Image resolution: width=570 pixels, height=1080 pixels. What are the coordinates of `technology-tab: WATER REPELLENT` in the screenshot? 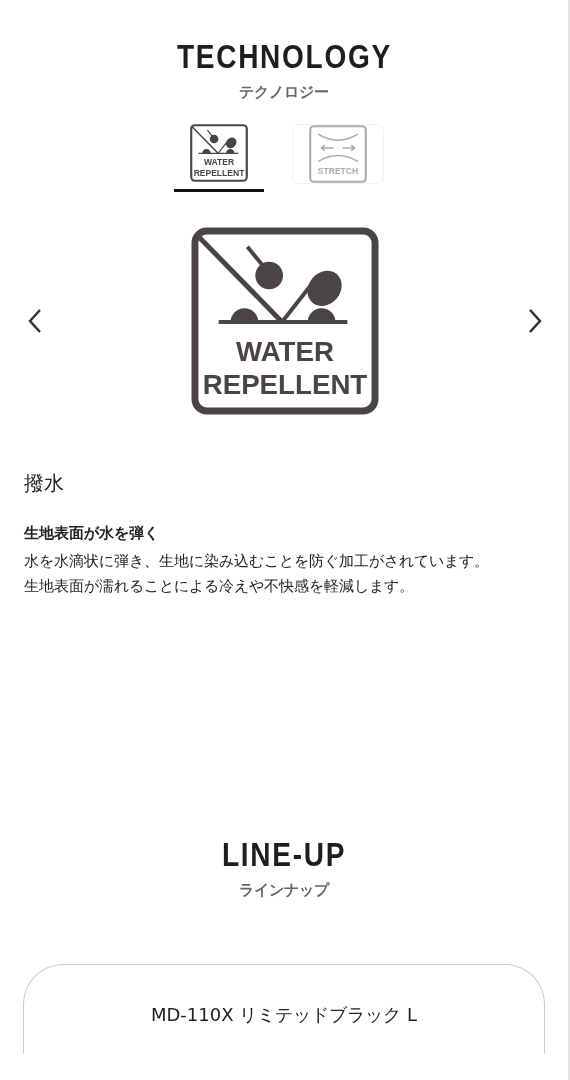 It's located at (219, 158).